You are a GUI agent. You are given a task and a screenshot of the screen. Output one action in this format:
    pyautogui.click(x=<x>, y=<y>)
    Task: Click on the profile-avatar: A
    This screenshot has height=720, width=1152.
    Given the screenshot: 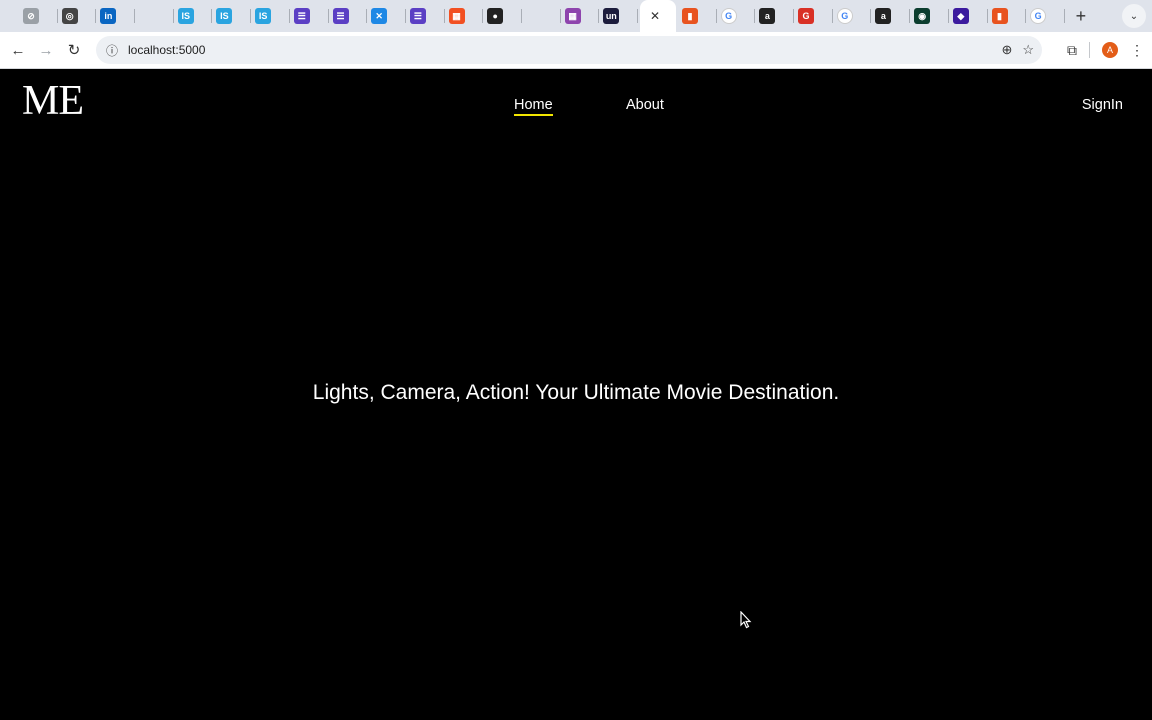 What is the action you would take?
    pyautogui.click(x=1110, y=50)
    